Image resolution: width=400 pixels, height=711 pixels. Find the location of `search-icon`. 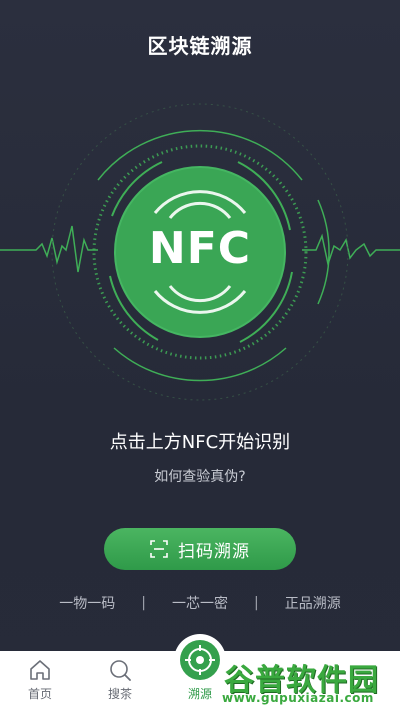

search-icon is located at coordinates (120, 670).